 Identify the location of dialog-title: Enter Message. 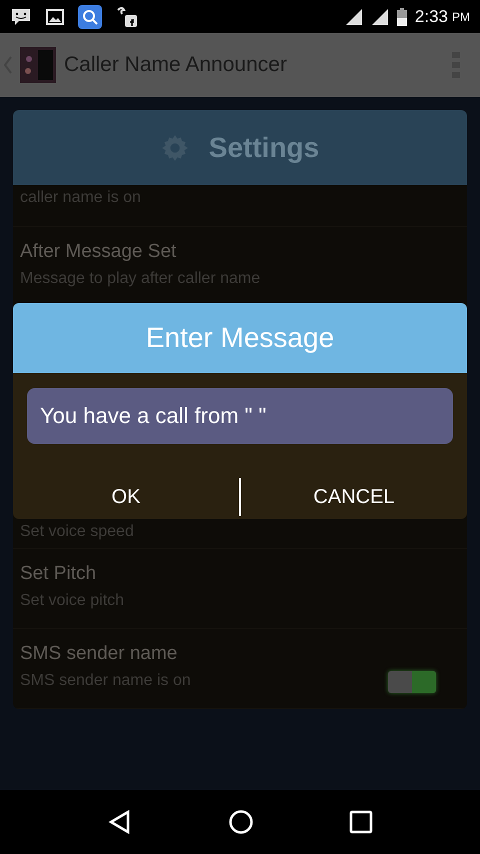
(240, 338).